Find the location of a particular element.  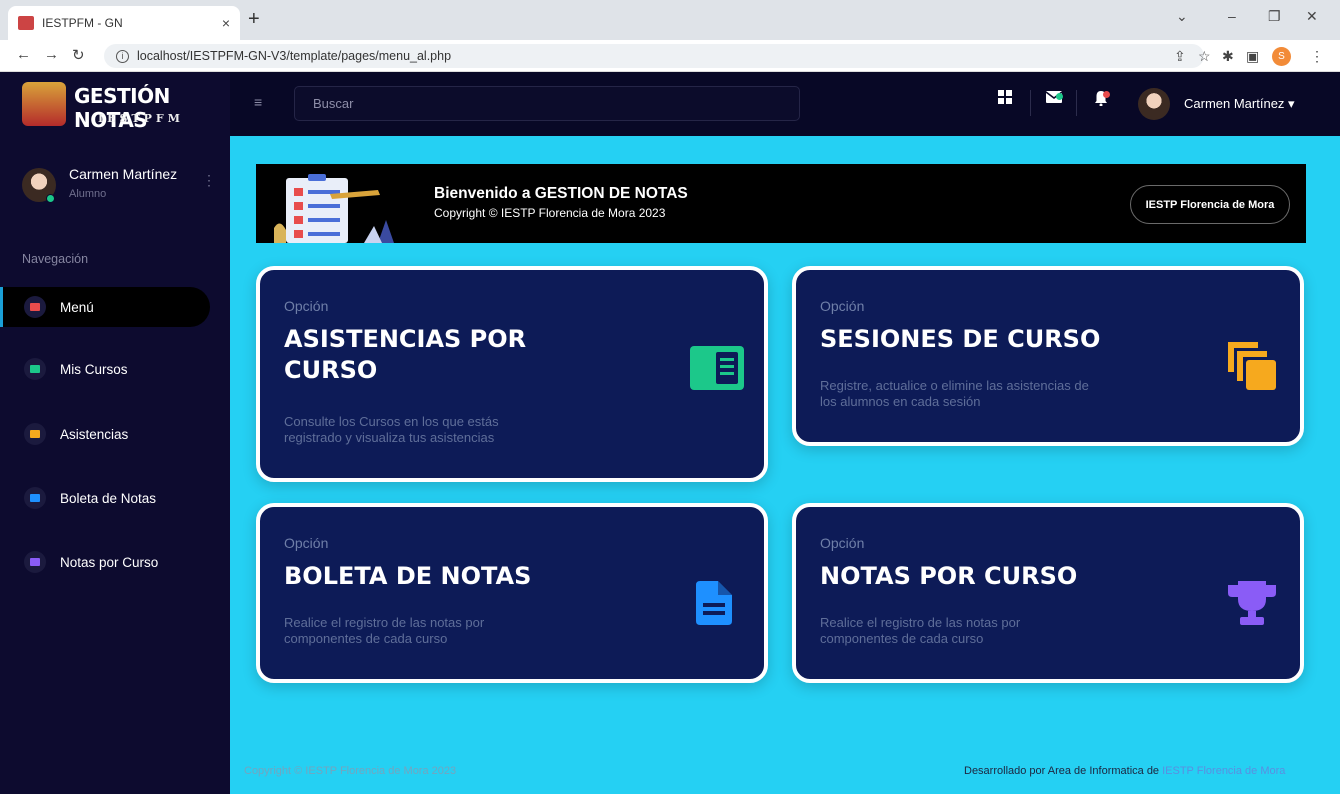

card-title: ASISTENCIAS POR CURSO is located at coordinates (405, 355).